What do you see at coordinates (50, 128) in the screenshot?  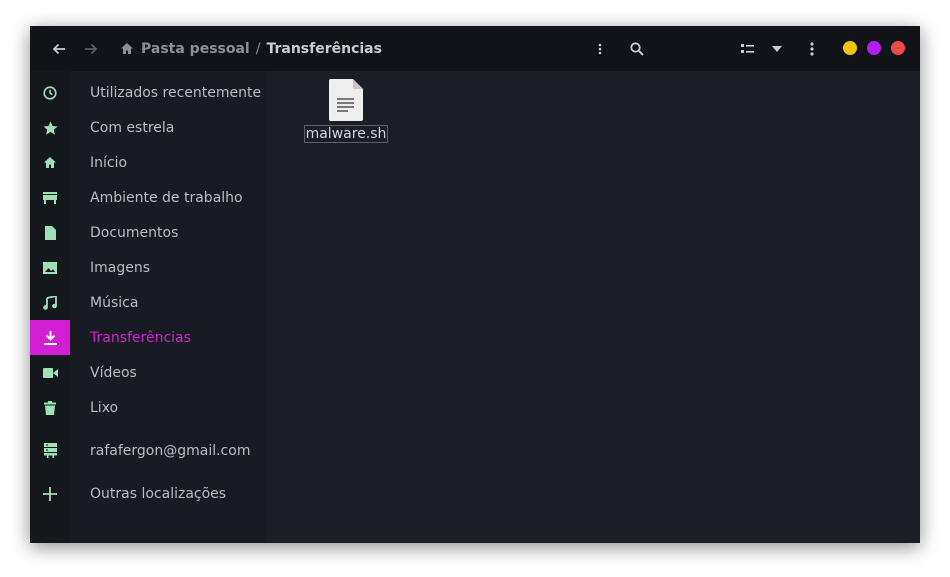 I see `star-icon` at bounding box center [50, 128].